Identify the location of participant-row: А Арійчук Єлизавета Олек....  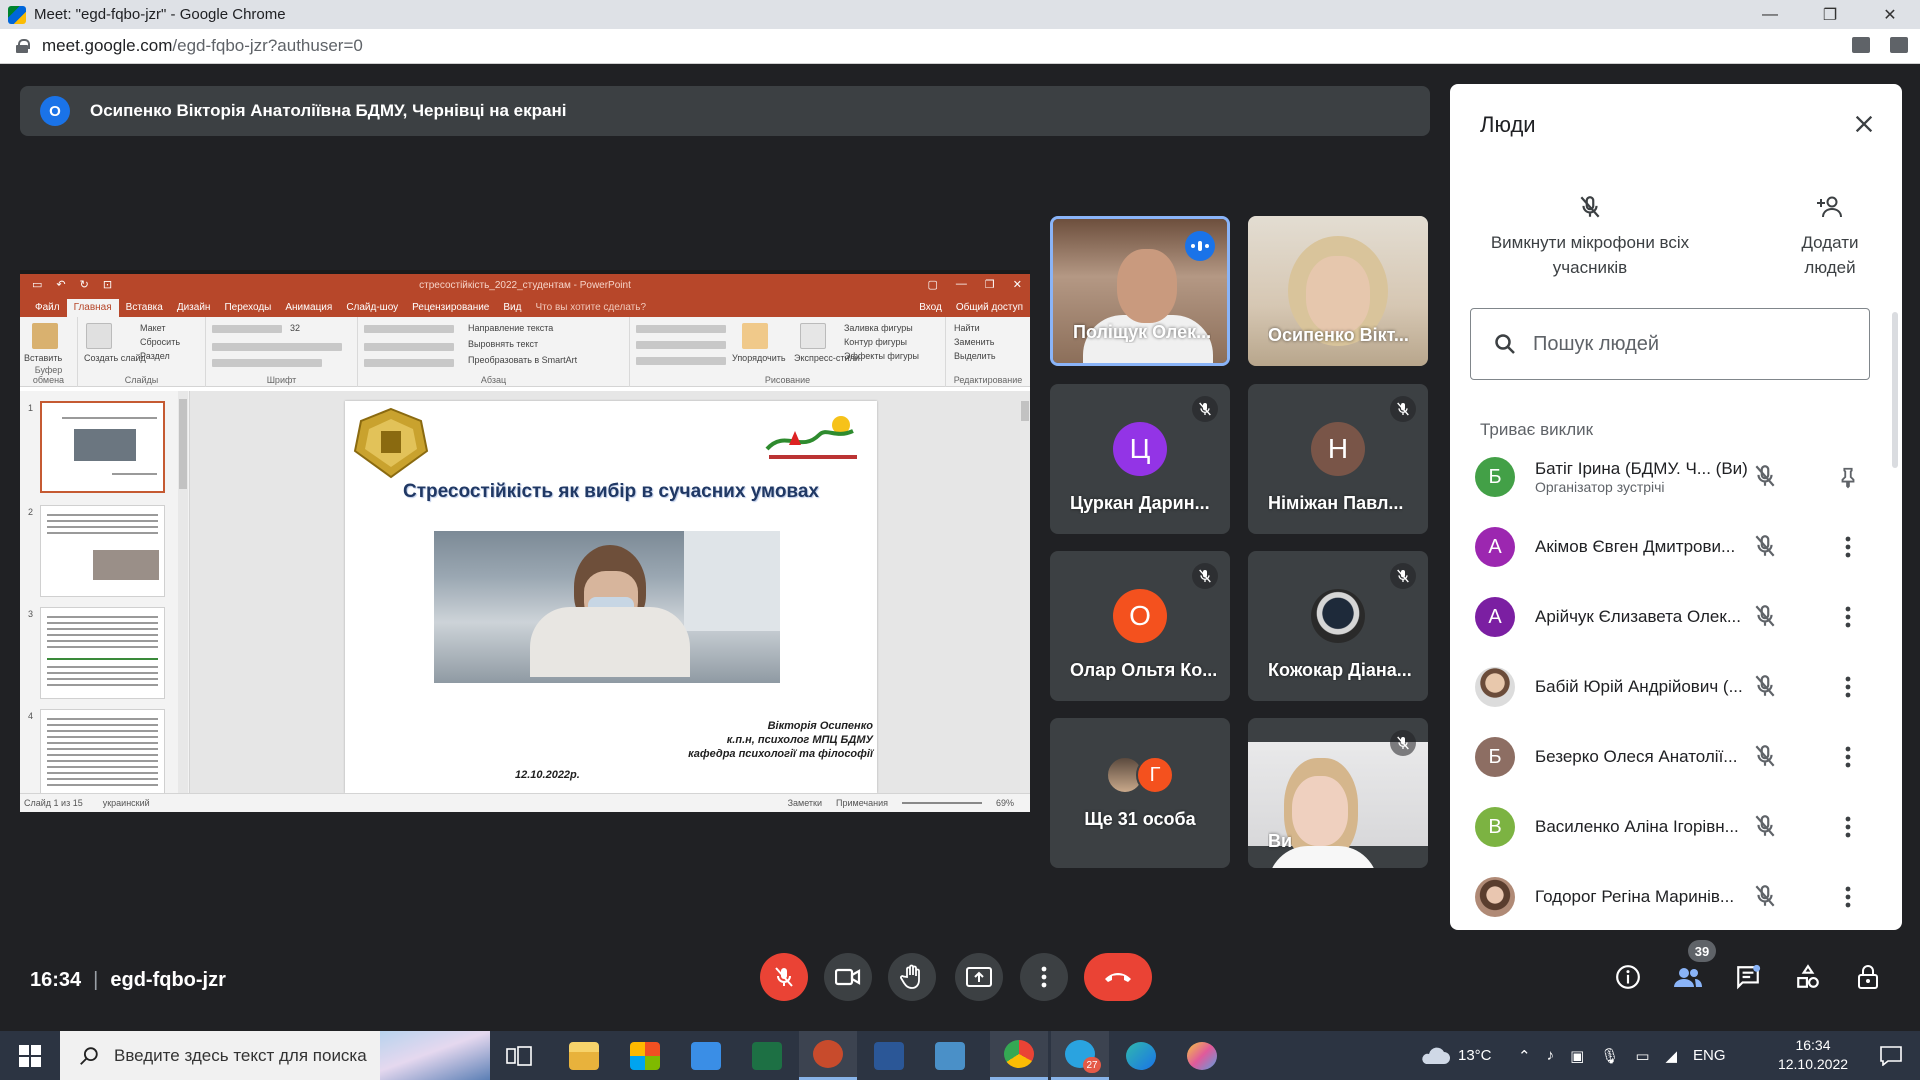
(1660, 617).